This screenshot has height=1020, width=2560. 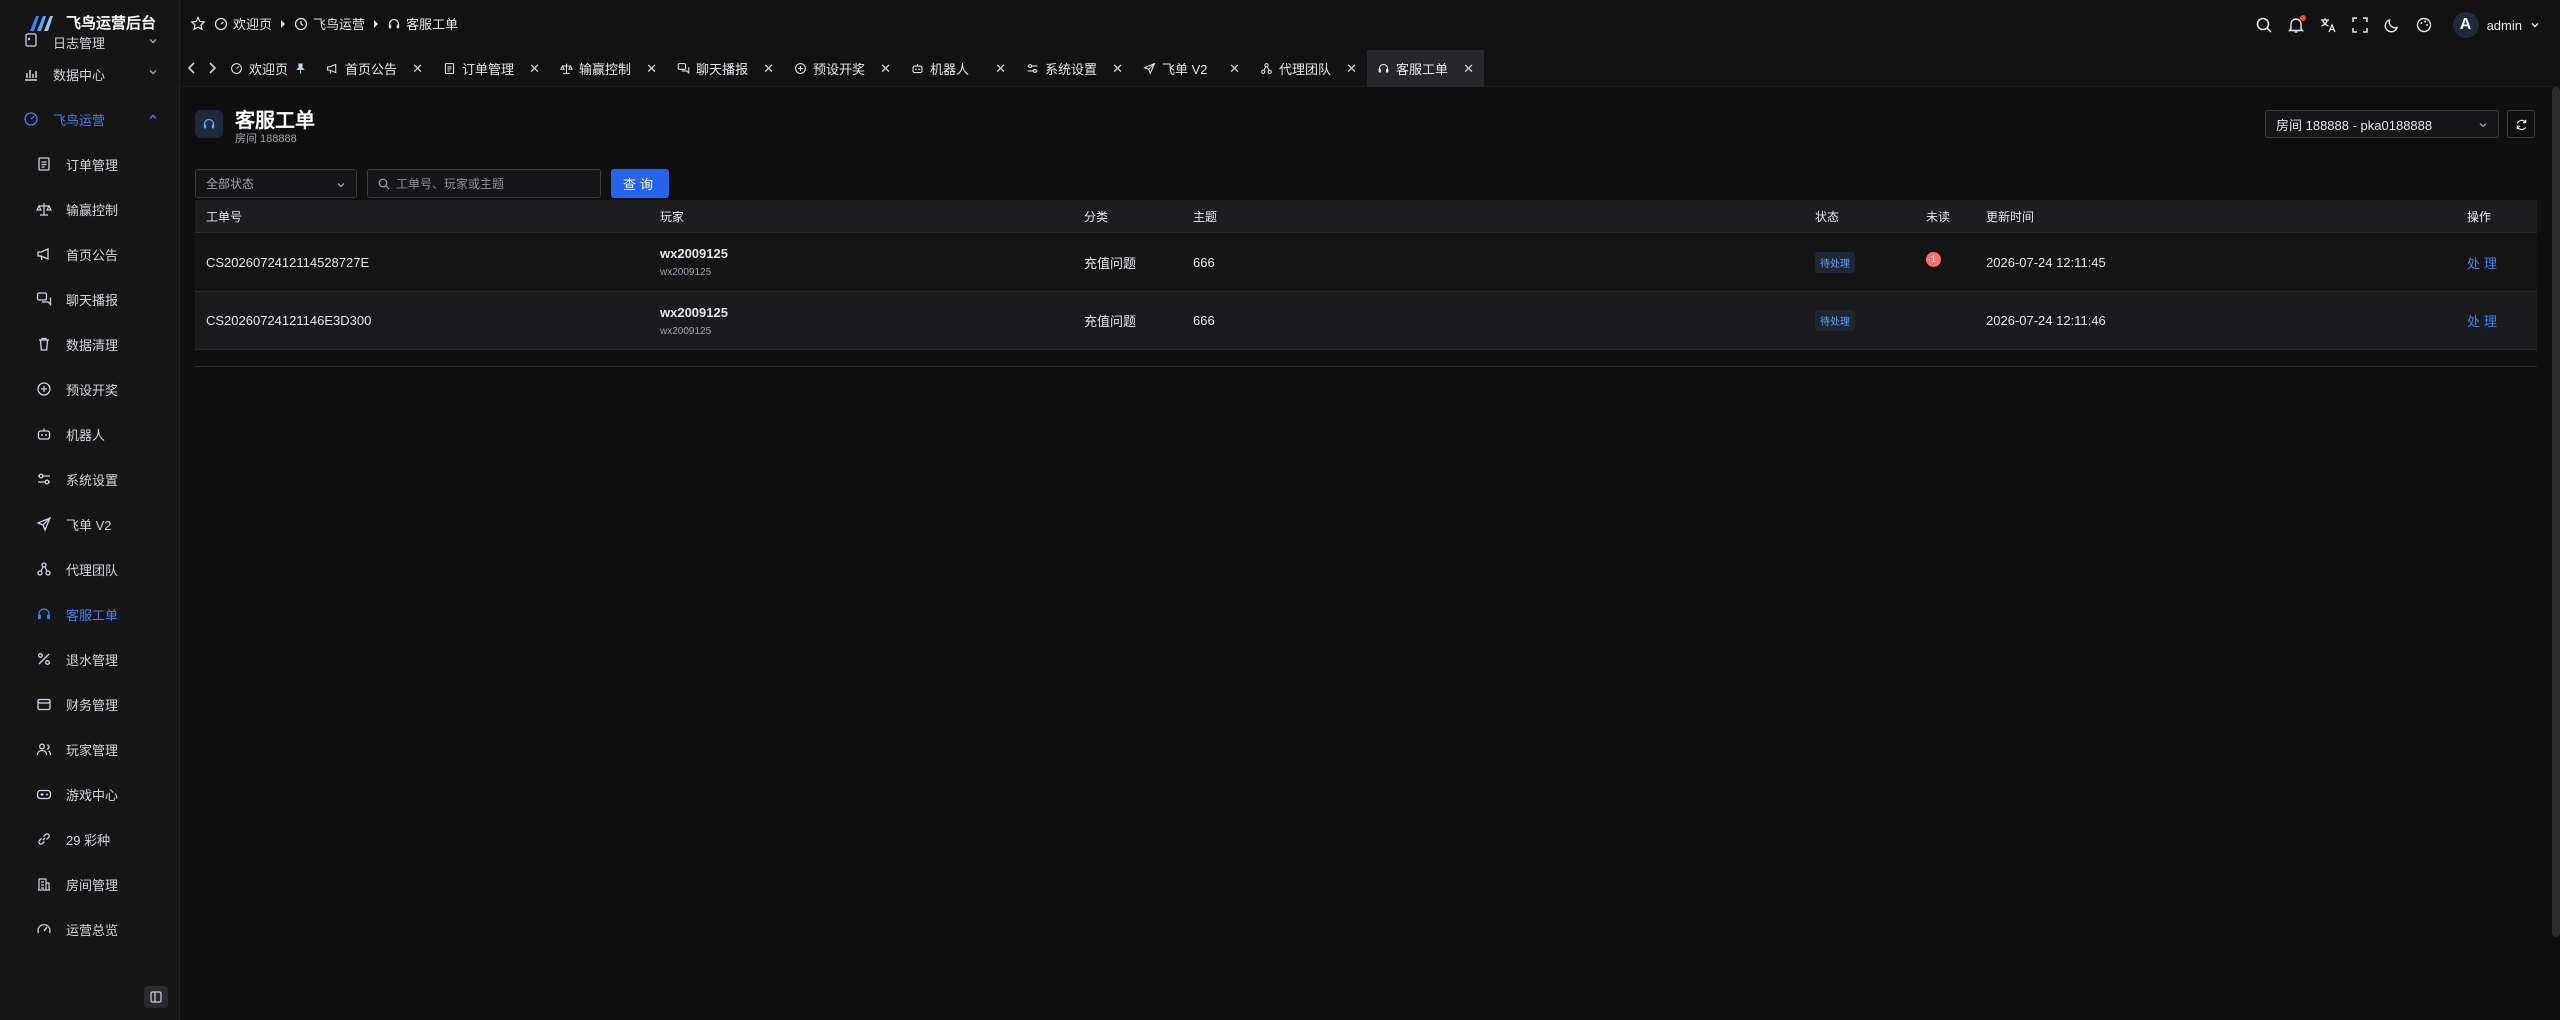 I want to click on action-cell: 处理, so click(x=2484, y=320).